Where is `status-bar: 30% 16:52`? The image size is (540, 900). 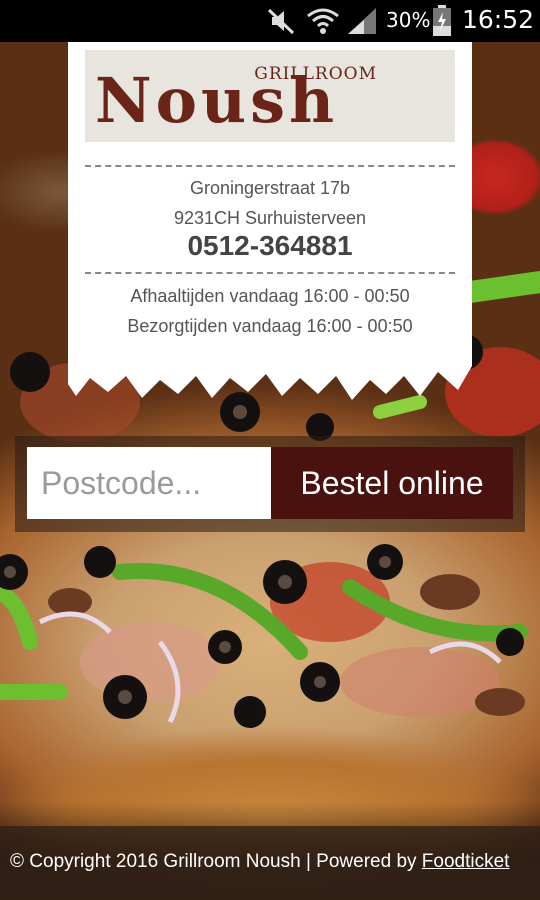 status-bar: 30% 16:52 is located at coordinates (270, 21).